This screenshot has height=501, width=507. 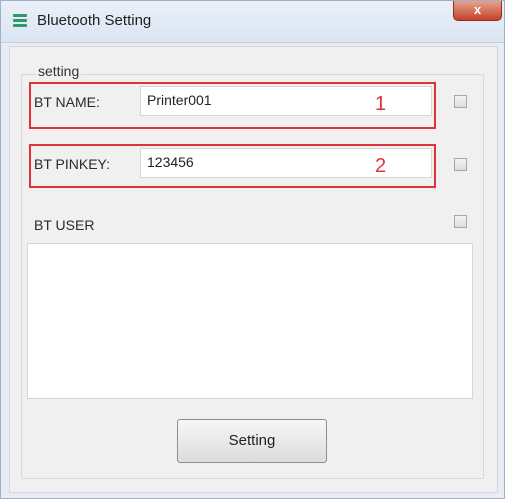 What do you see at coordinates (94, 20) in the screenshot?
I see `window-title: Bluetooth Setting` at bounding box center [94, 20].